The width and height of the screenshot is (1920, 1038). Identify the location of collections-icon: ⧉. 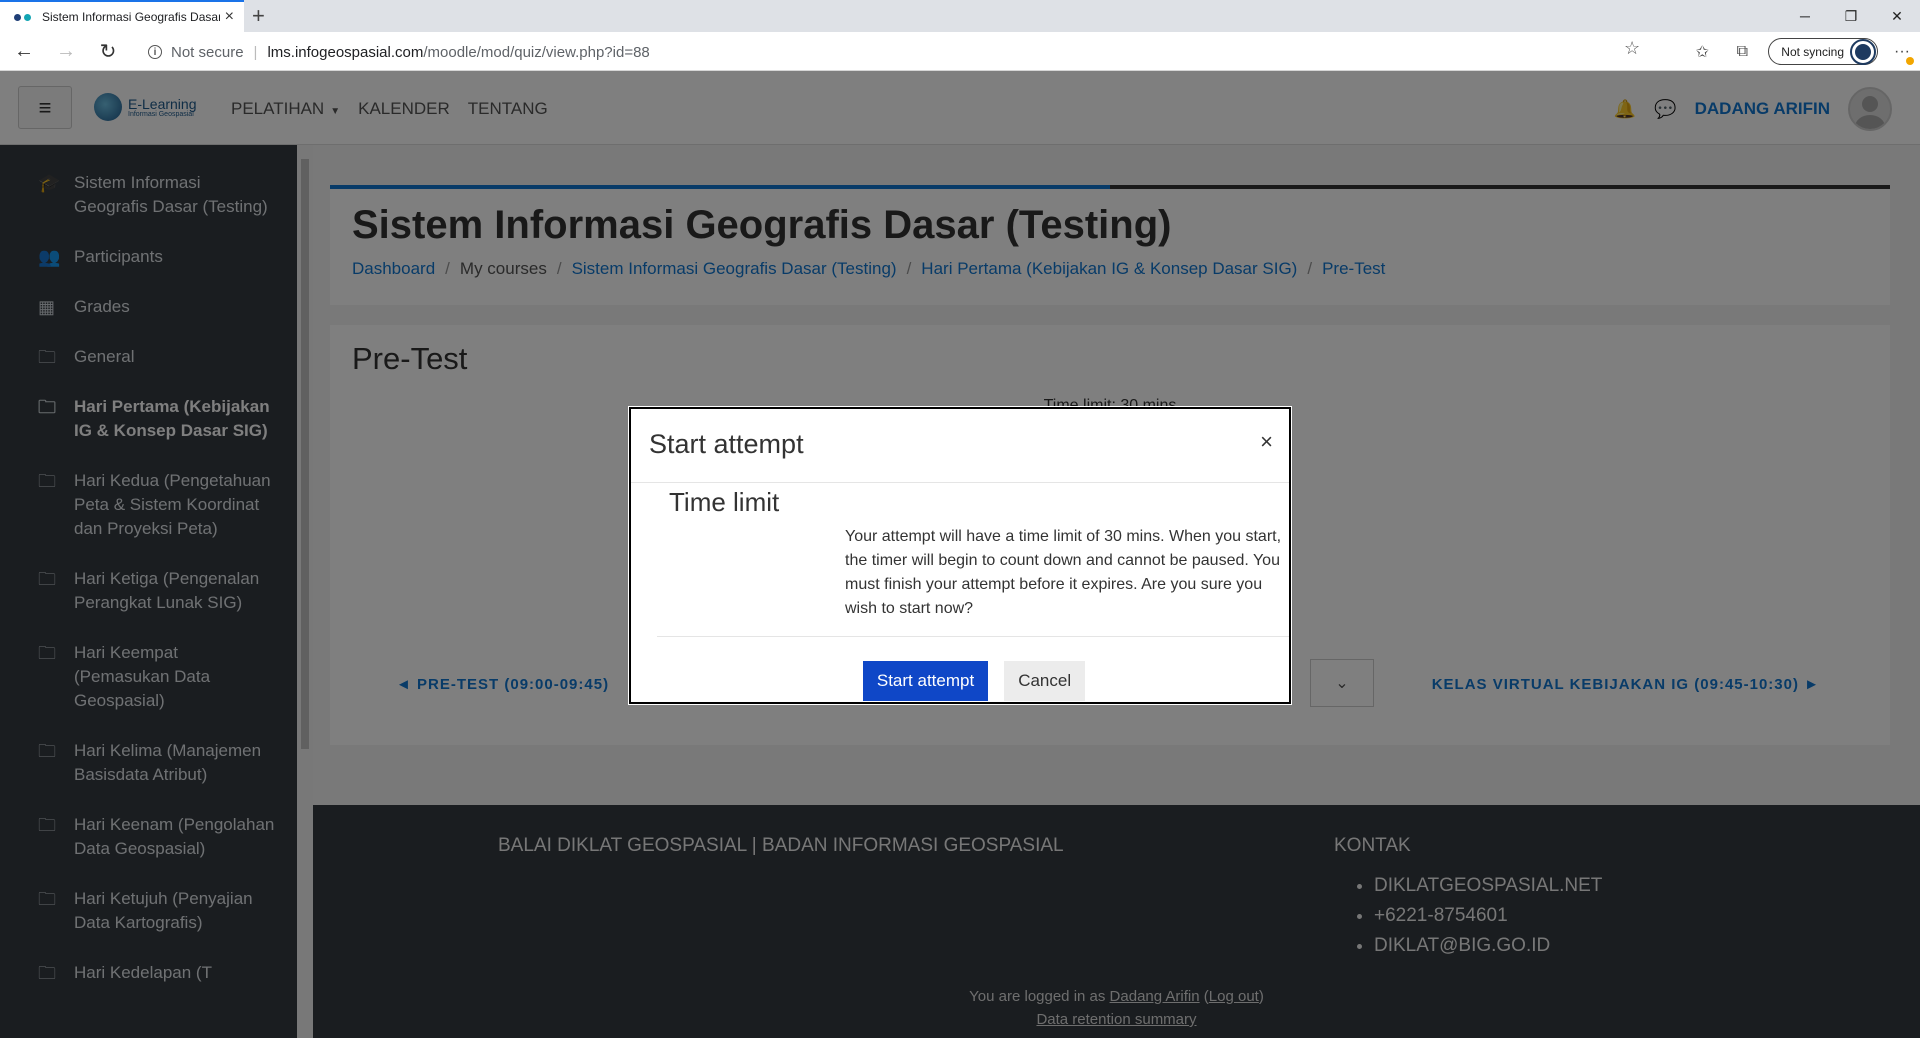
(1742, 52).